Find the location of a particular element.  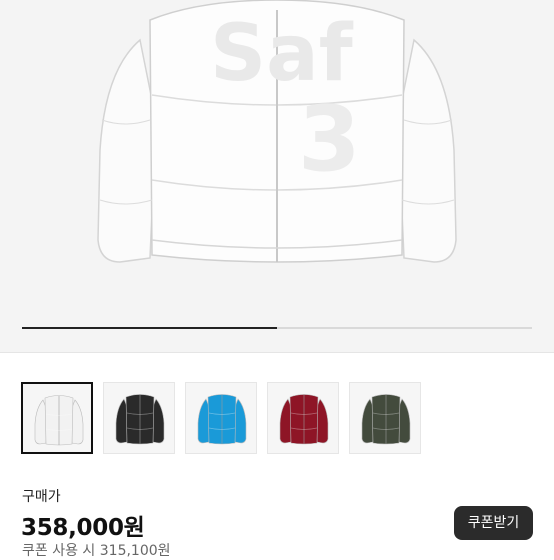

carousel-progress-fill is located at coordinates (149, 328).